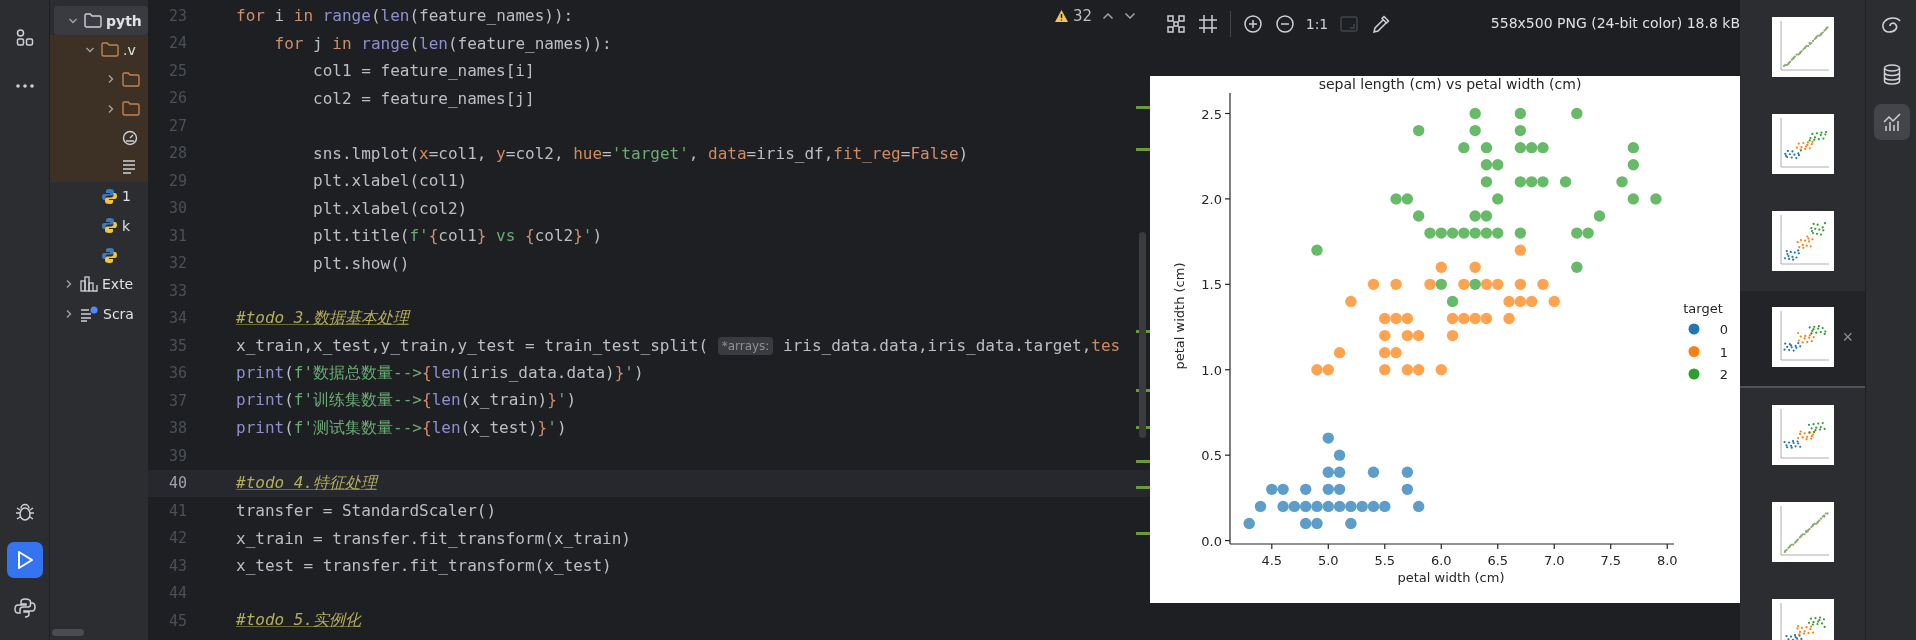 The height and width of the screenshot is (640, 1916). I want to click on actual-size-button: 1:1, so click(1317, 24).